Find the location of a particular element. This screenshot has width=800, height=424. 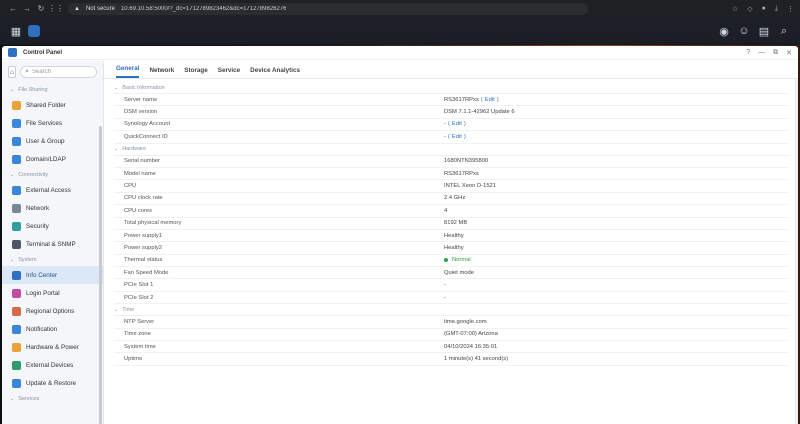

sidebar-item-user-and-group: User & Group is located at coordinates (52, 141).